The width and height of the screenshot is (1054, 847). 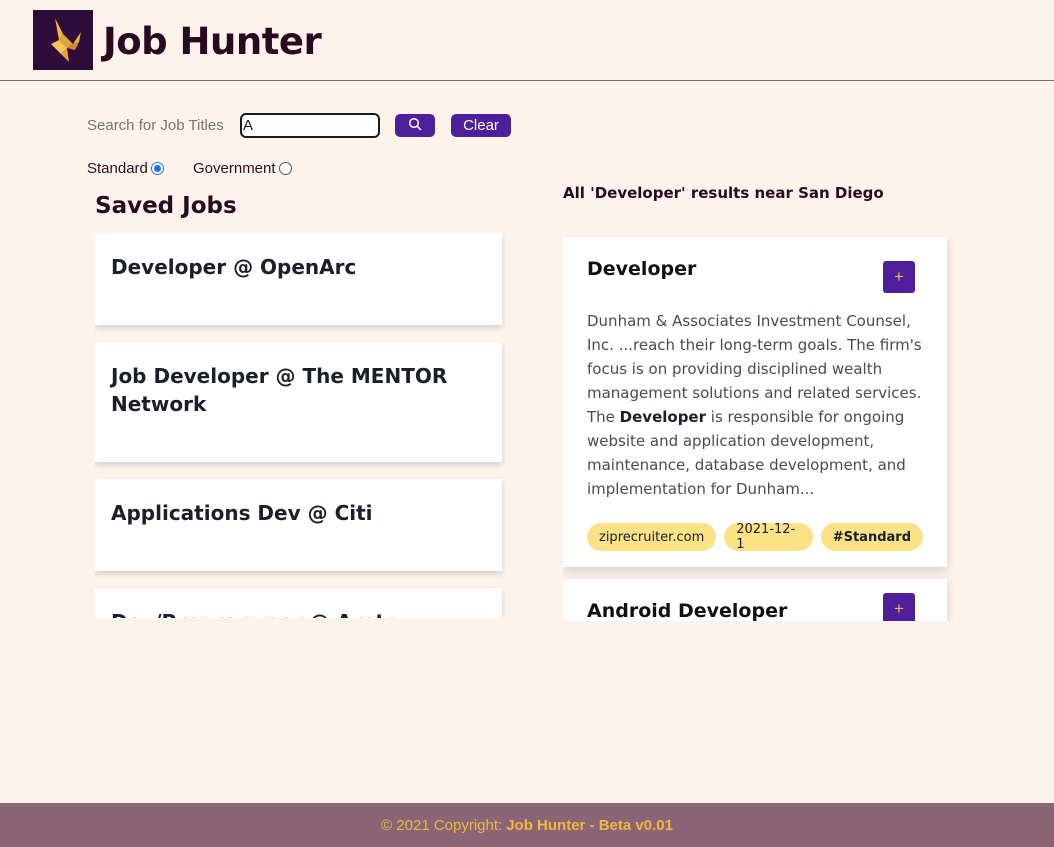 What do you see at coordinates (298, 603) in the screenshot?
I see `saved-job-card: Dev/Programmer @ Arete Technologies` at bounding box center [298, 603].